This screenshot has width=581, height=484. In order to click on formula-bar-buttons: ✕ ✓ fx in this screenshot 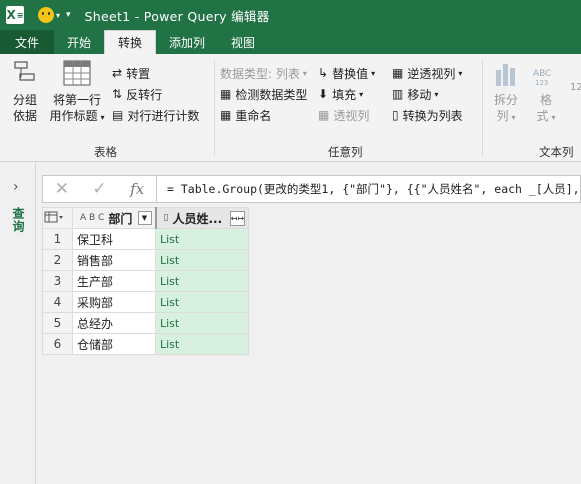, I will do `click(100, 189)`.